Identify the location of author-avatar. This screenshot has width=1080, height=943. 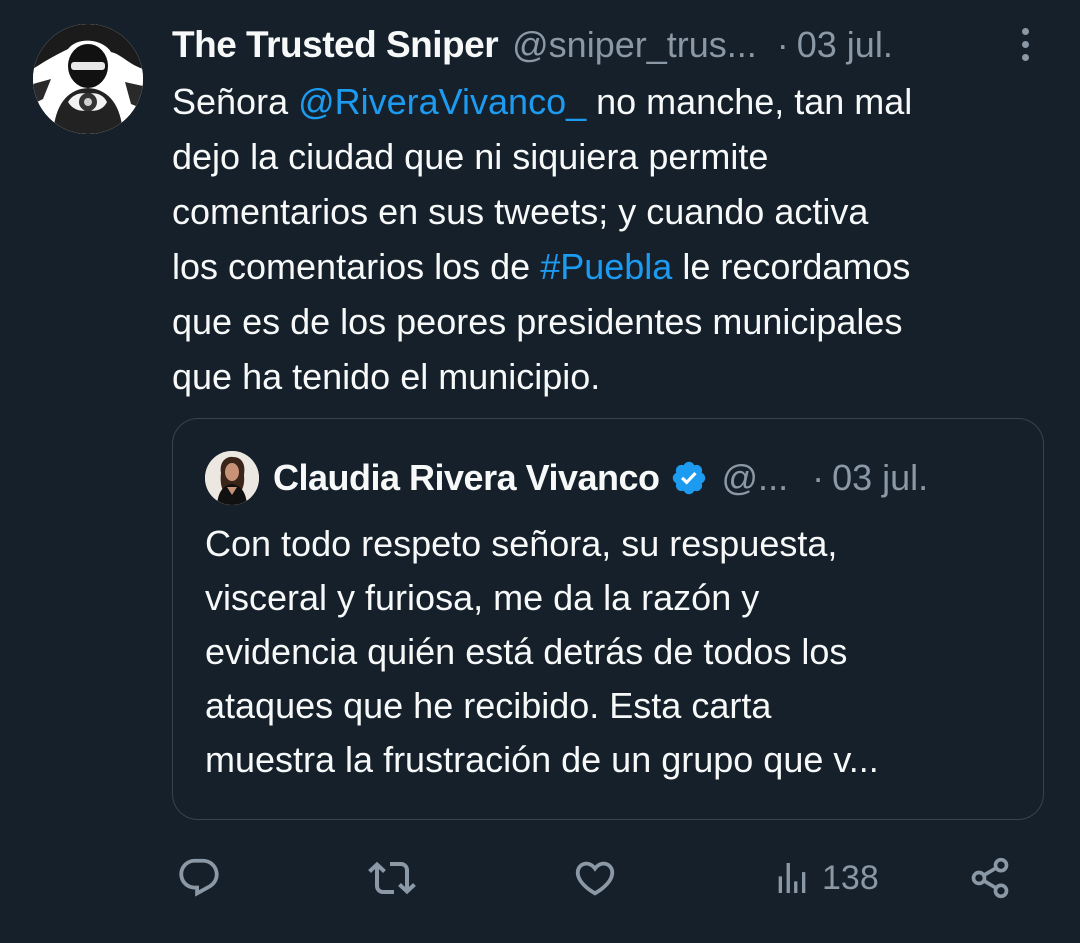
(88, 79).